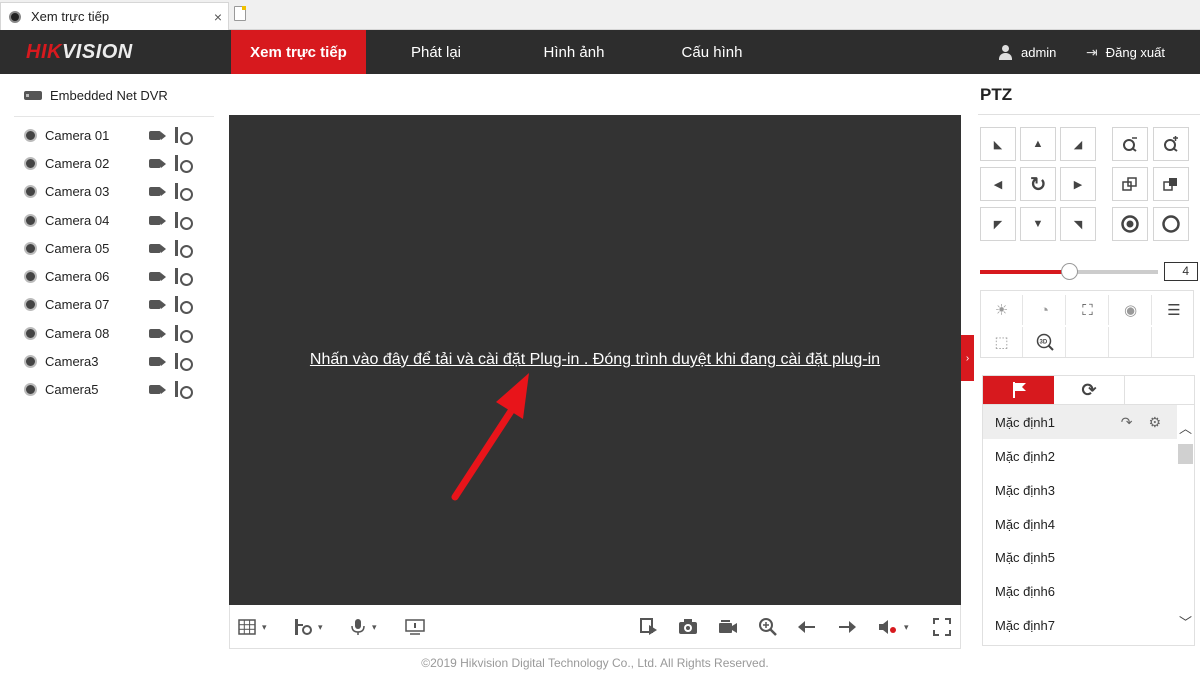  Describe the element at coordinates (1080, 591) in the screenshot. I see `preset-item: Mặc định6` at that location.